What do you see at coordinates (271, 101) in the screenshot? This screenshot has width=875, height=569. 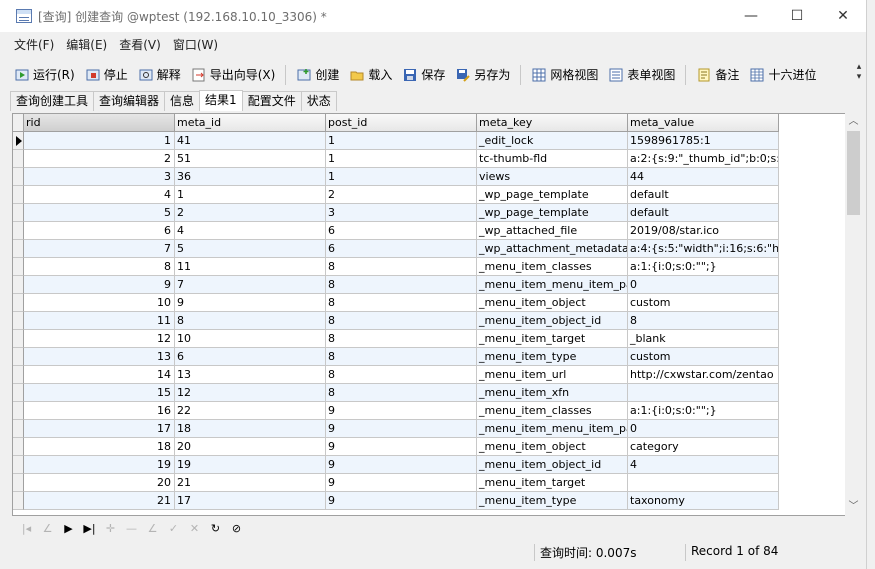 I see `tab-profile: 配置文件` at bounding box center [271, 101].